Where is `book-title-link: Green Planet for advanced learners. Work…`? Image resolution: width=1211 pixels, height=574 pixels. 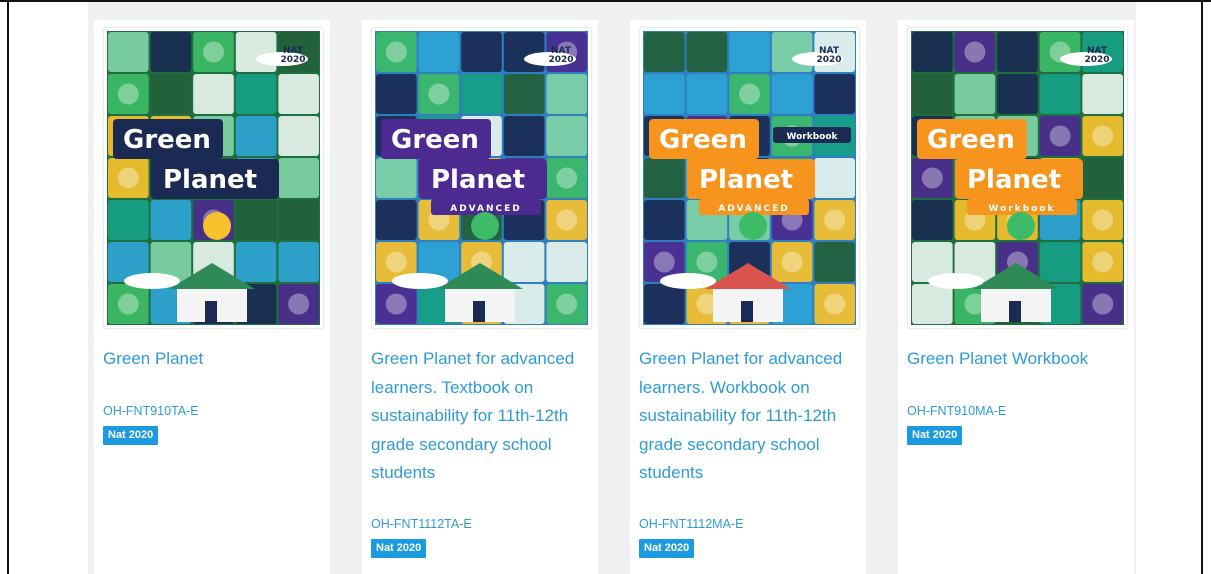 book-title-link: Green Planet for advanced learners. Work… is located at coordinates (749, 416).